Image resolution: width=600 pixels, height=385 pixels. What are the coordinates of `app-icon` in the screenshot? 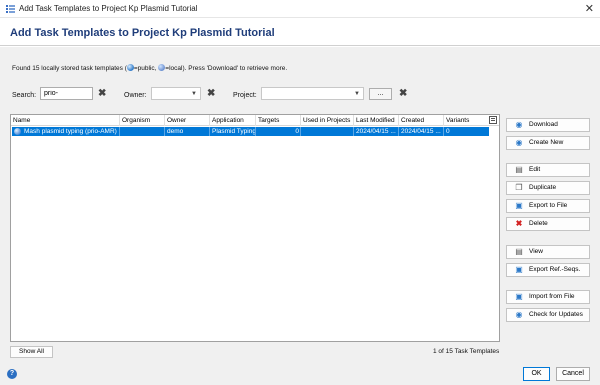 It's located at (10, 9).